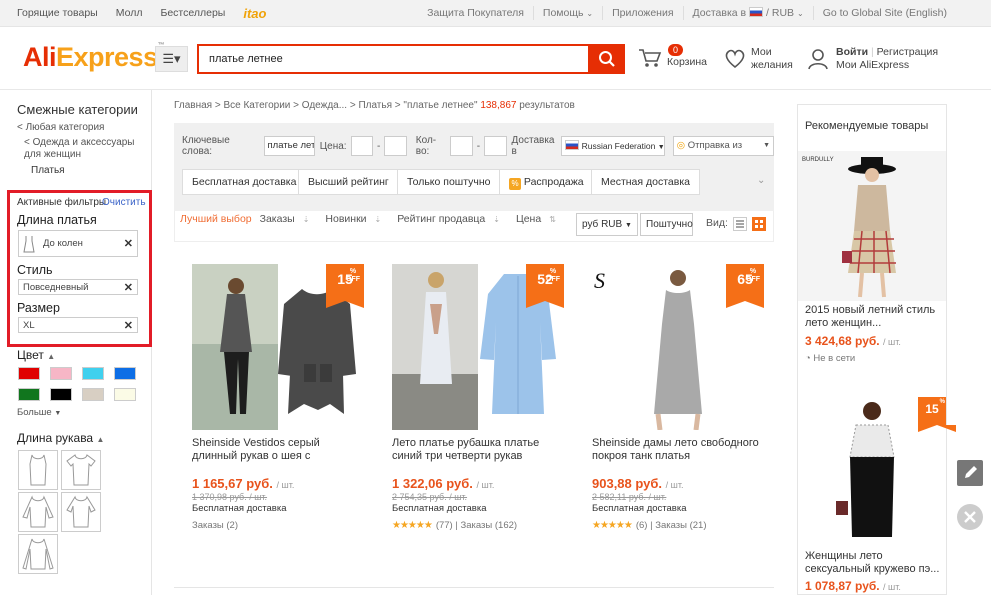  I want to click on sale-tag-icon: %, so click(515, 184).